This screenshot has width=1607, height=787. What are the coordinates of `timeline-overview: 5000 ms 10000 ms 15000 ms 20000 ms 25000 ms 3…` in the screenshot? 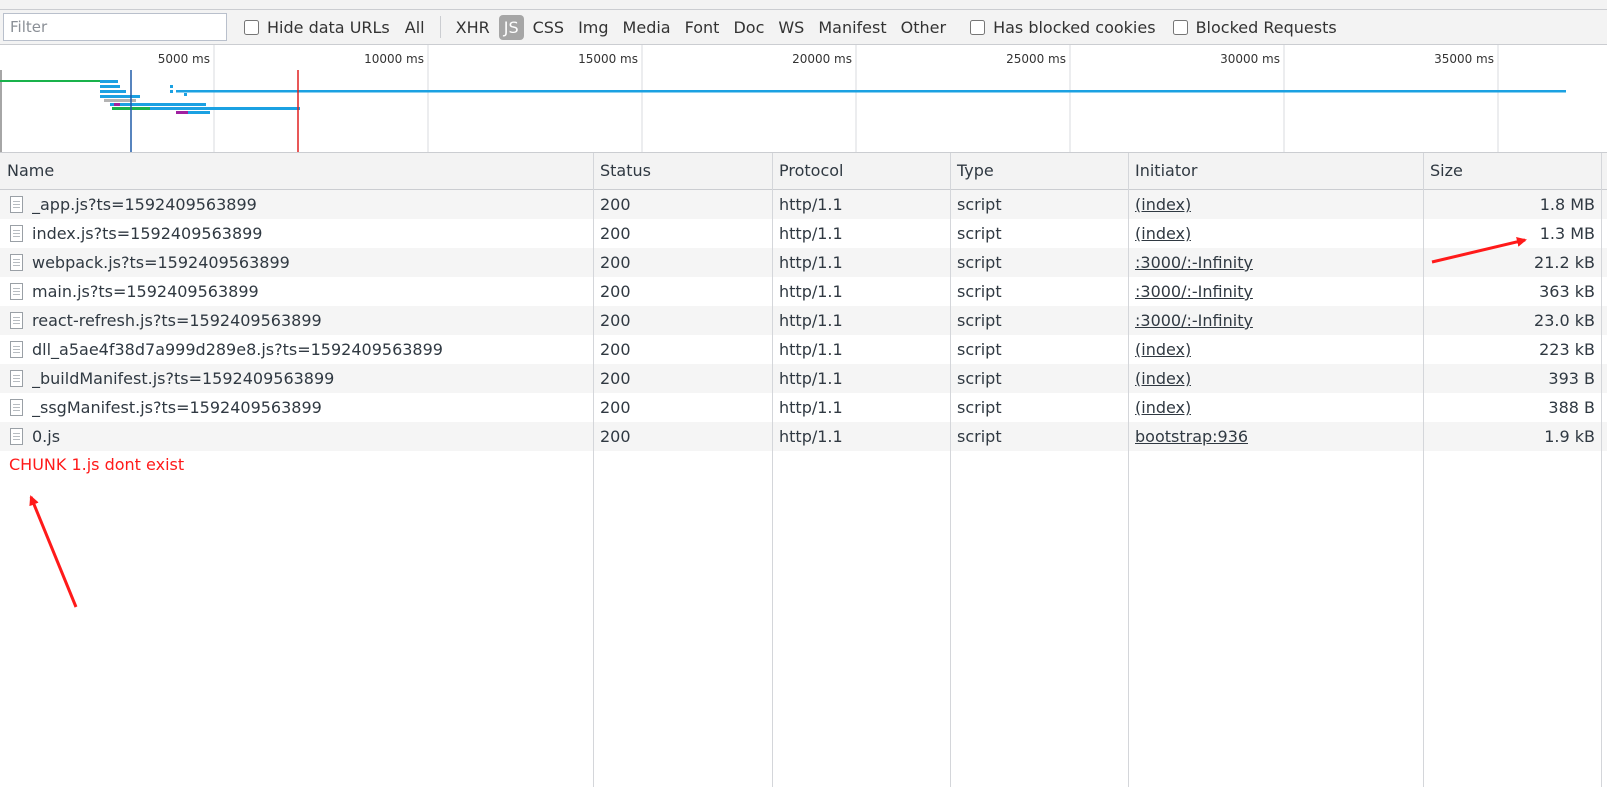 It's located at (803, 99).